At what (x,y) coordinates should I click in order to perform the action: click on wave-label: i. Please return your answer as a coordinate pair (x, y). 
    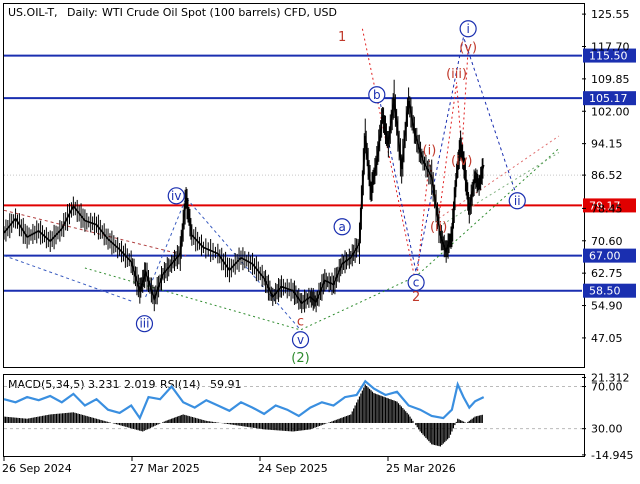
    Looking at the image, I should click on (467, 29).